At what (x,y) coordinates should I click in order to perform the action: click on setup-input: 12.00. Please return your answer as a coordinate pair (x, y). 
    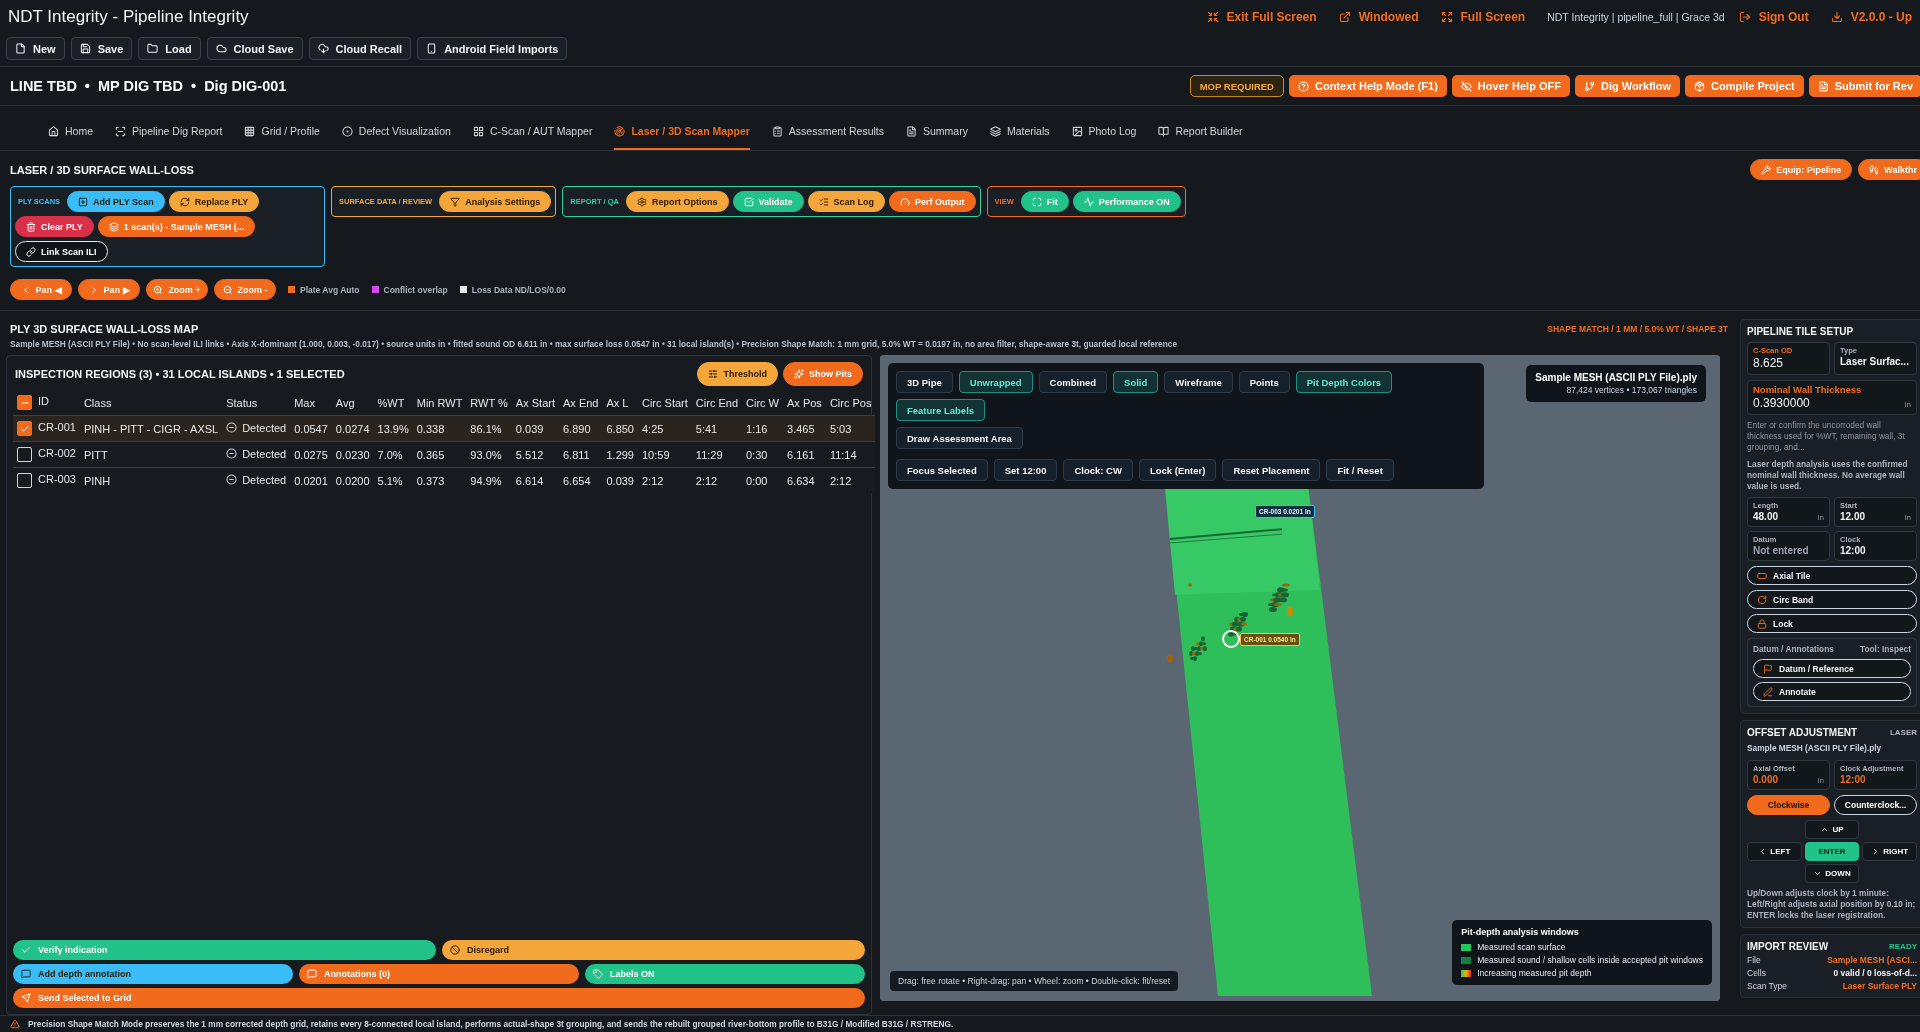
    Looking at the image, I should click on (1872, 517).